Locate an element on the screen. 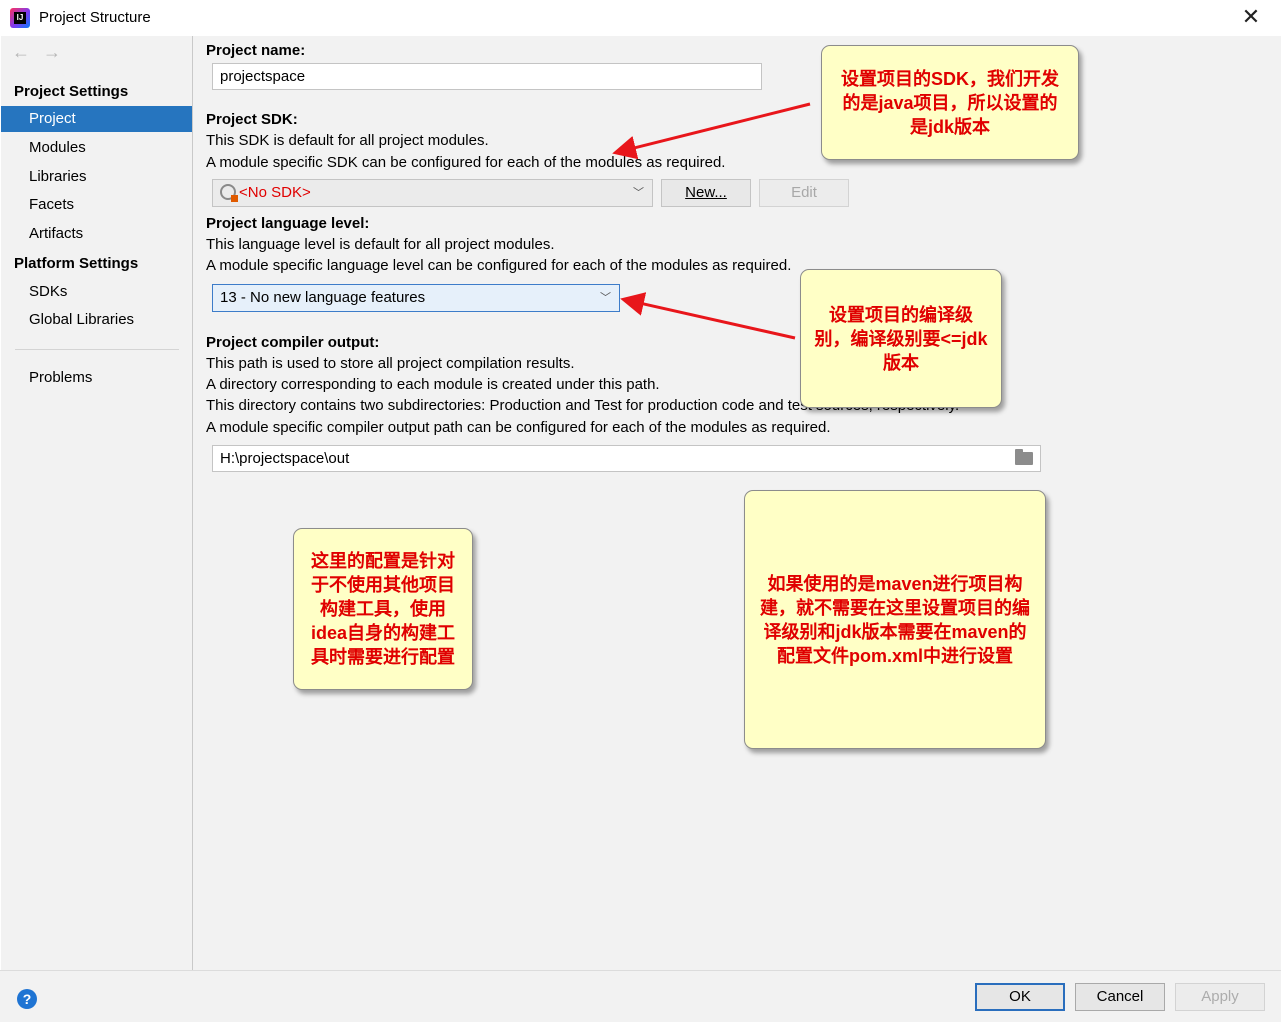 This screenshot has height=1022, width=1281. language-level-annotation-note: 设置项目的编译级别，编译级别要<=jdk版本 is located at coordinates (901, 338).